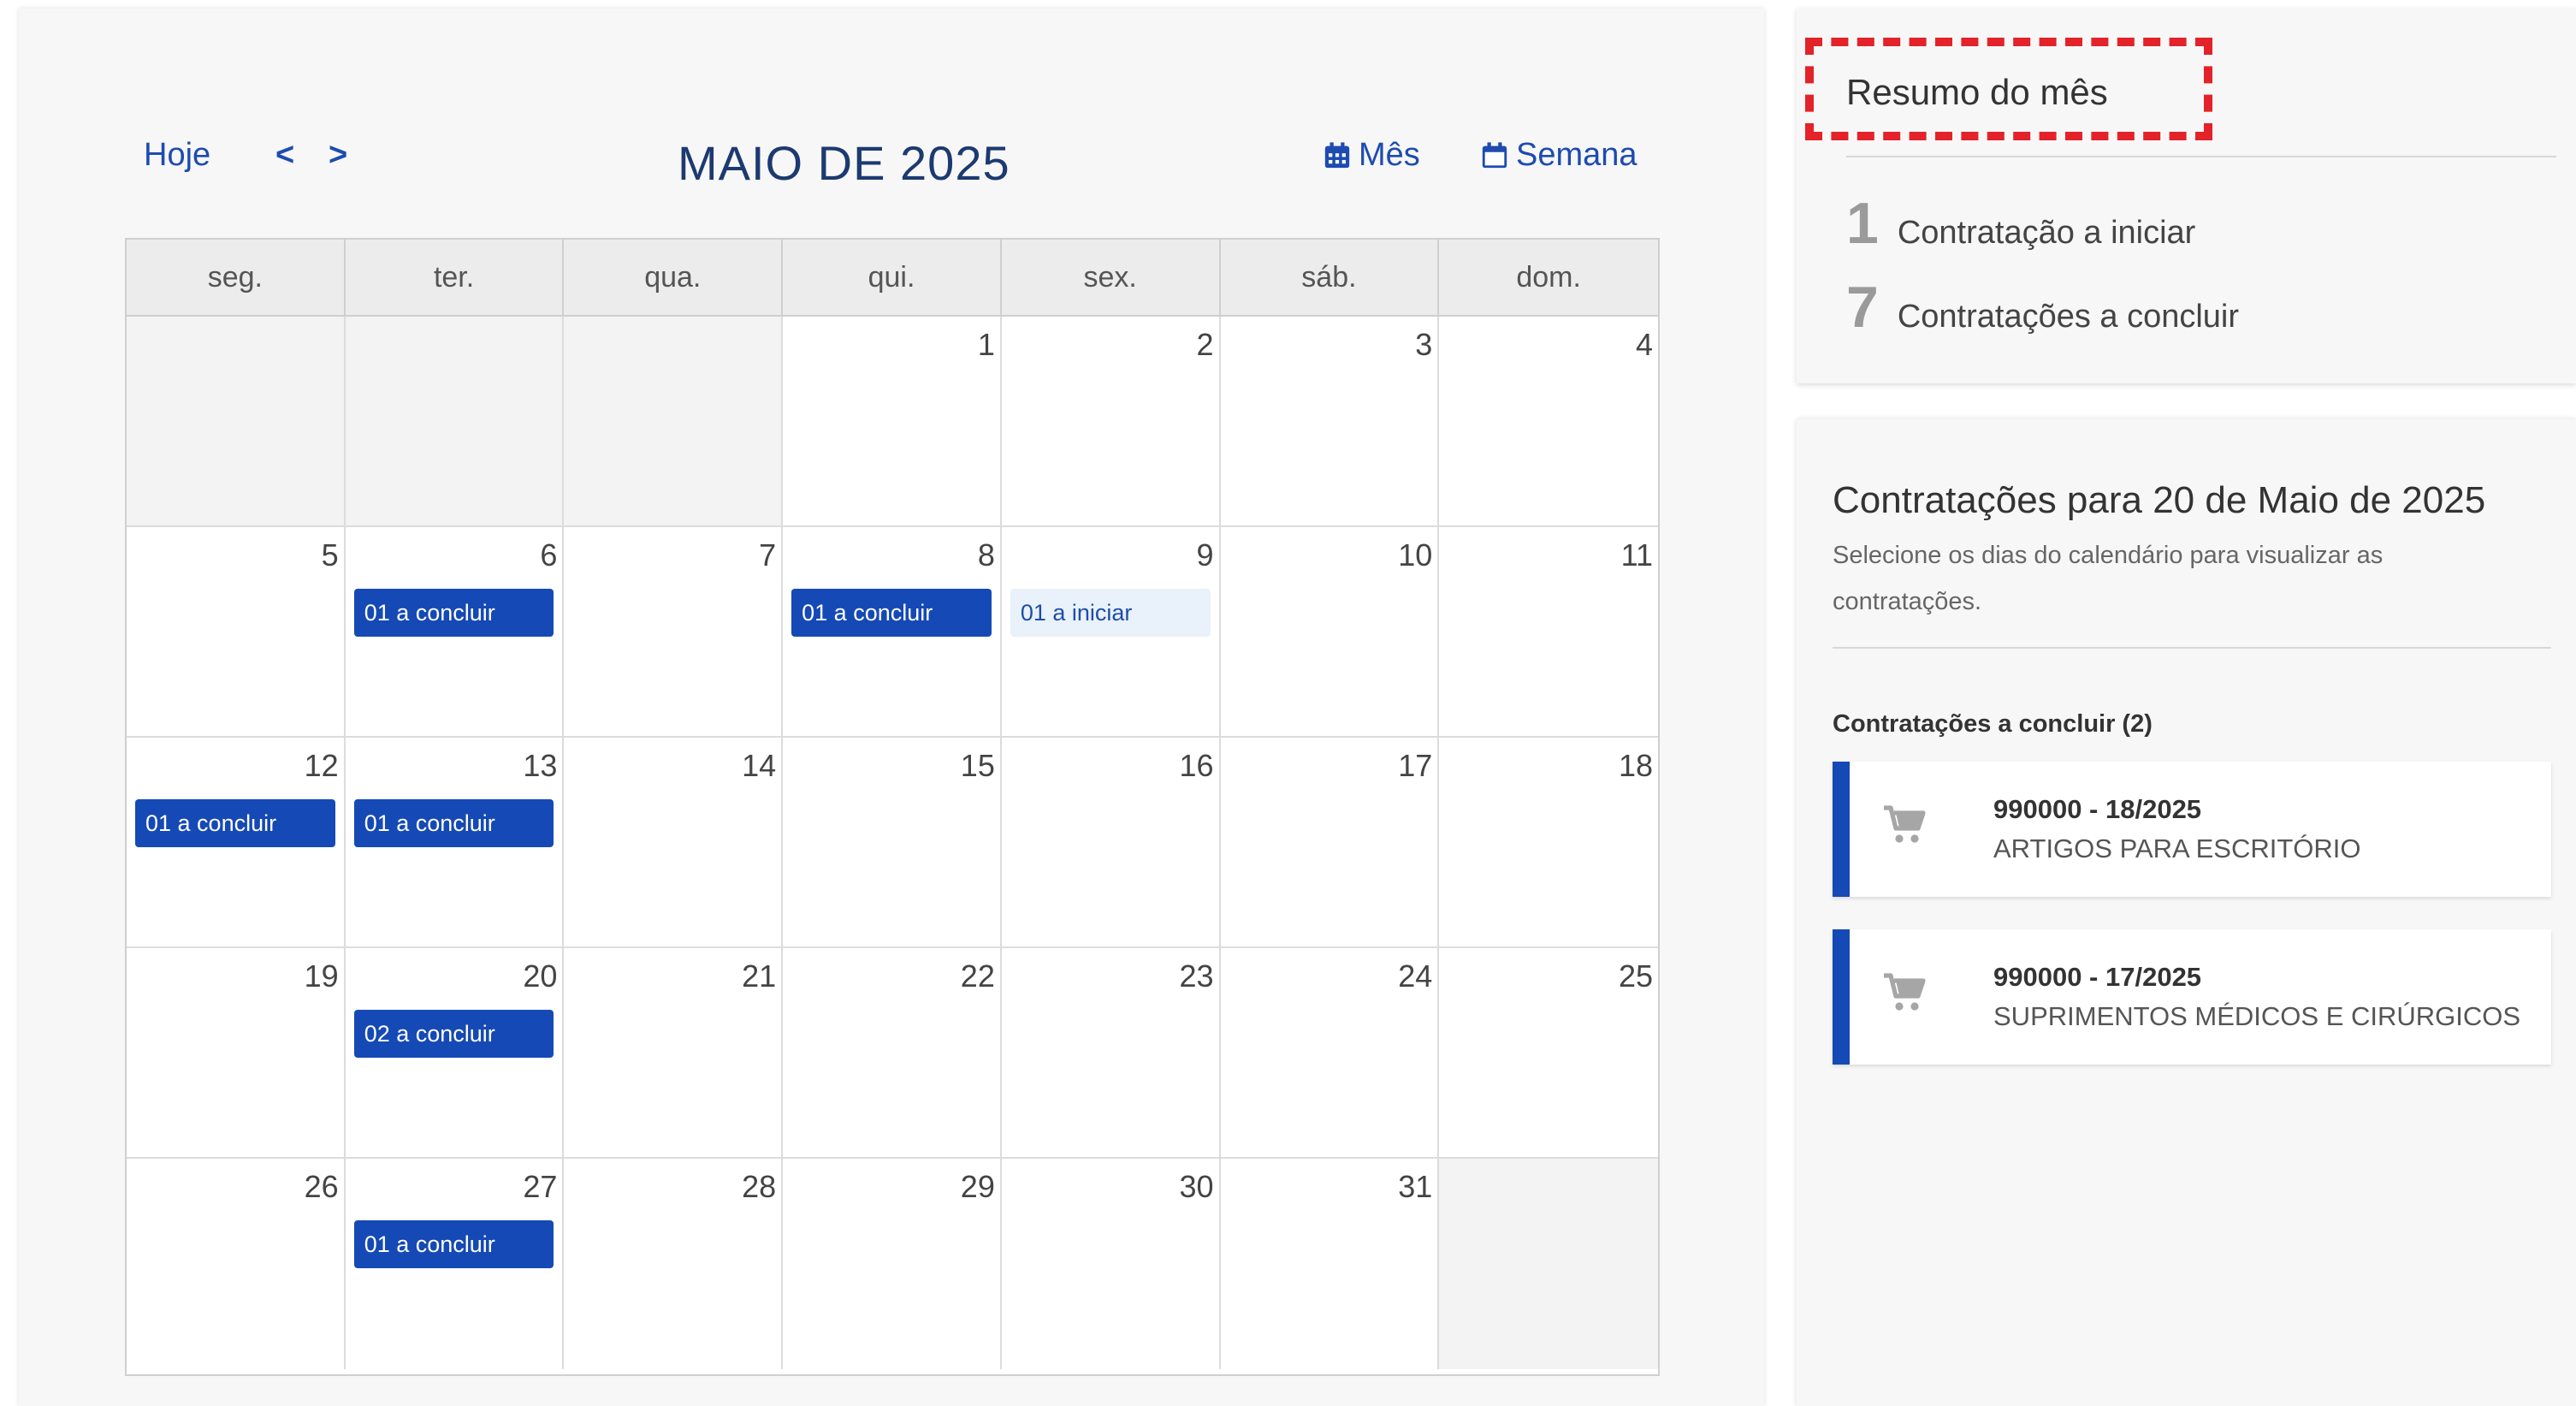  Describe the element at coordinates (986, 554) in the screenshot. I see `day-number: 8` at that location.